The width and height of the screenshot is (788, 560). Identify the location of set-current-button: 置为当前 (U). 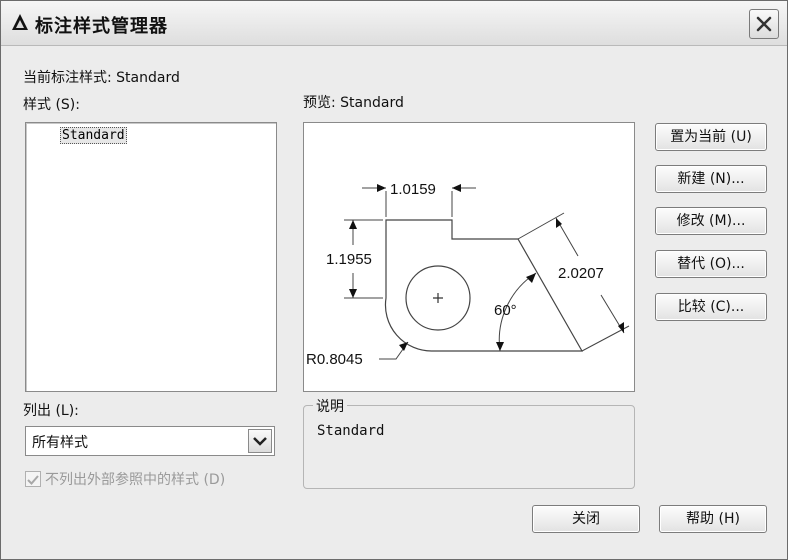
(711, 137).